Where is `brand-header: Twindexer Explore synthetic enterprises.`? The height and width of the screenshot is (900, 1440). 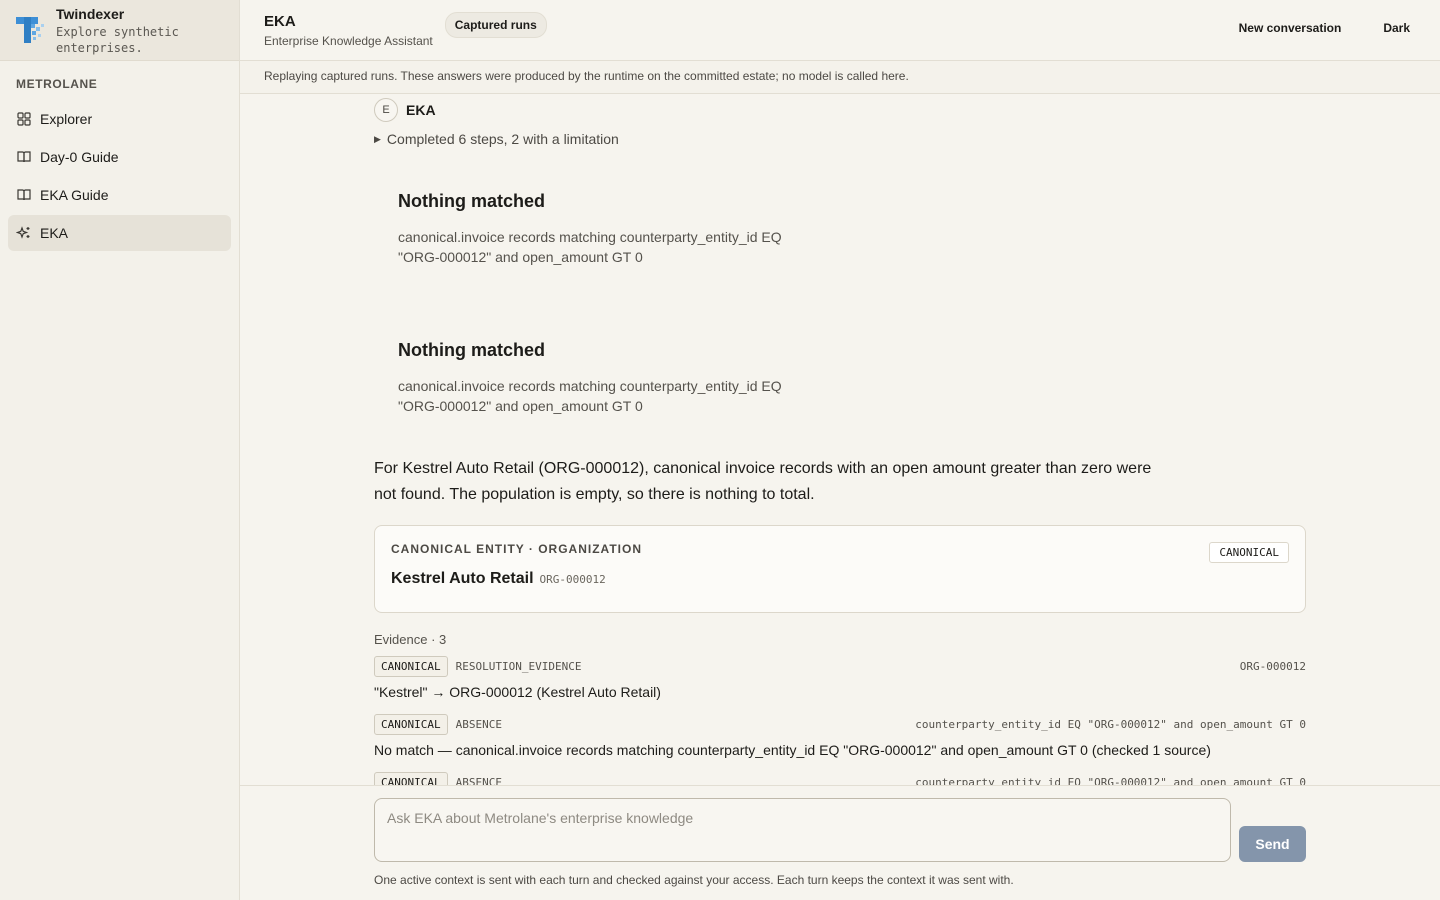
brand-header: Twindexer Explore synthetic enterprises. is located at coordinates (119, 30).